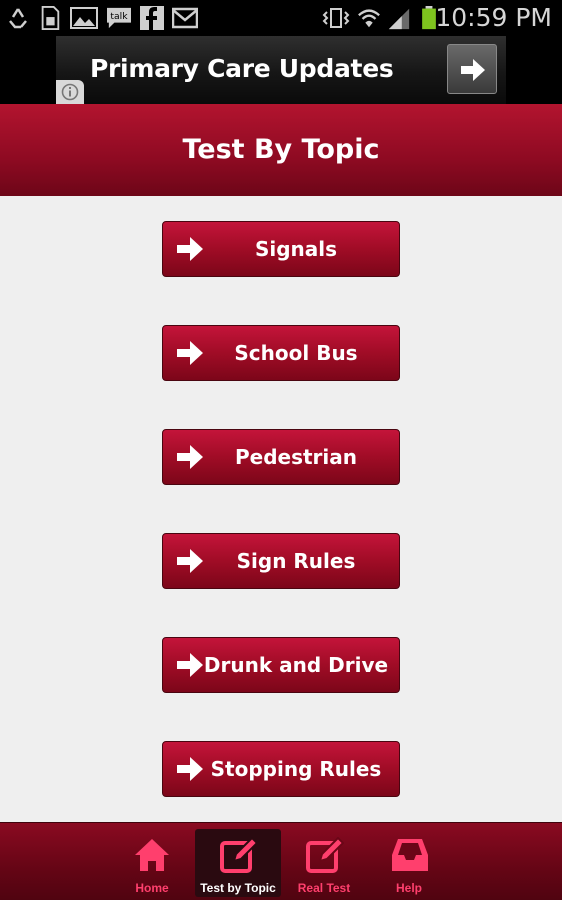  I want to click on nav-label: Real Test, so click(324, 888).